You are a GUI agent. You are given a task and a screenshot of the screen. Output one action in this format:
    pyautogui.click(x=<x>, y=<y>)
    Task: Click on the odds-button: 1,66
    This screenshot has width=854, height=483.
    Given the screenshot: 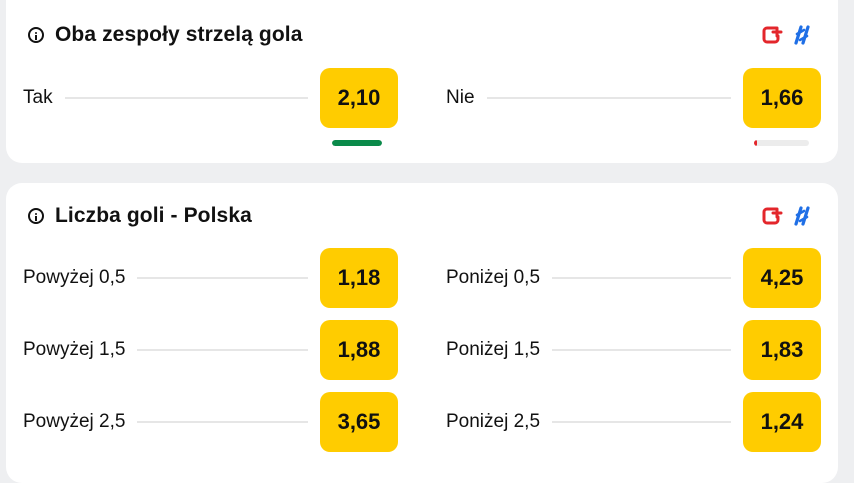 What is the action you would take?
    pyautogui.click(x=782, y=98)
    